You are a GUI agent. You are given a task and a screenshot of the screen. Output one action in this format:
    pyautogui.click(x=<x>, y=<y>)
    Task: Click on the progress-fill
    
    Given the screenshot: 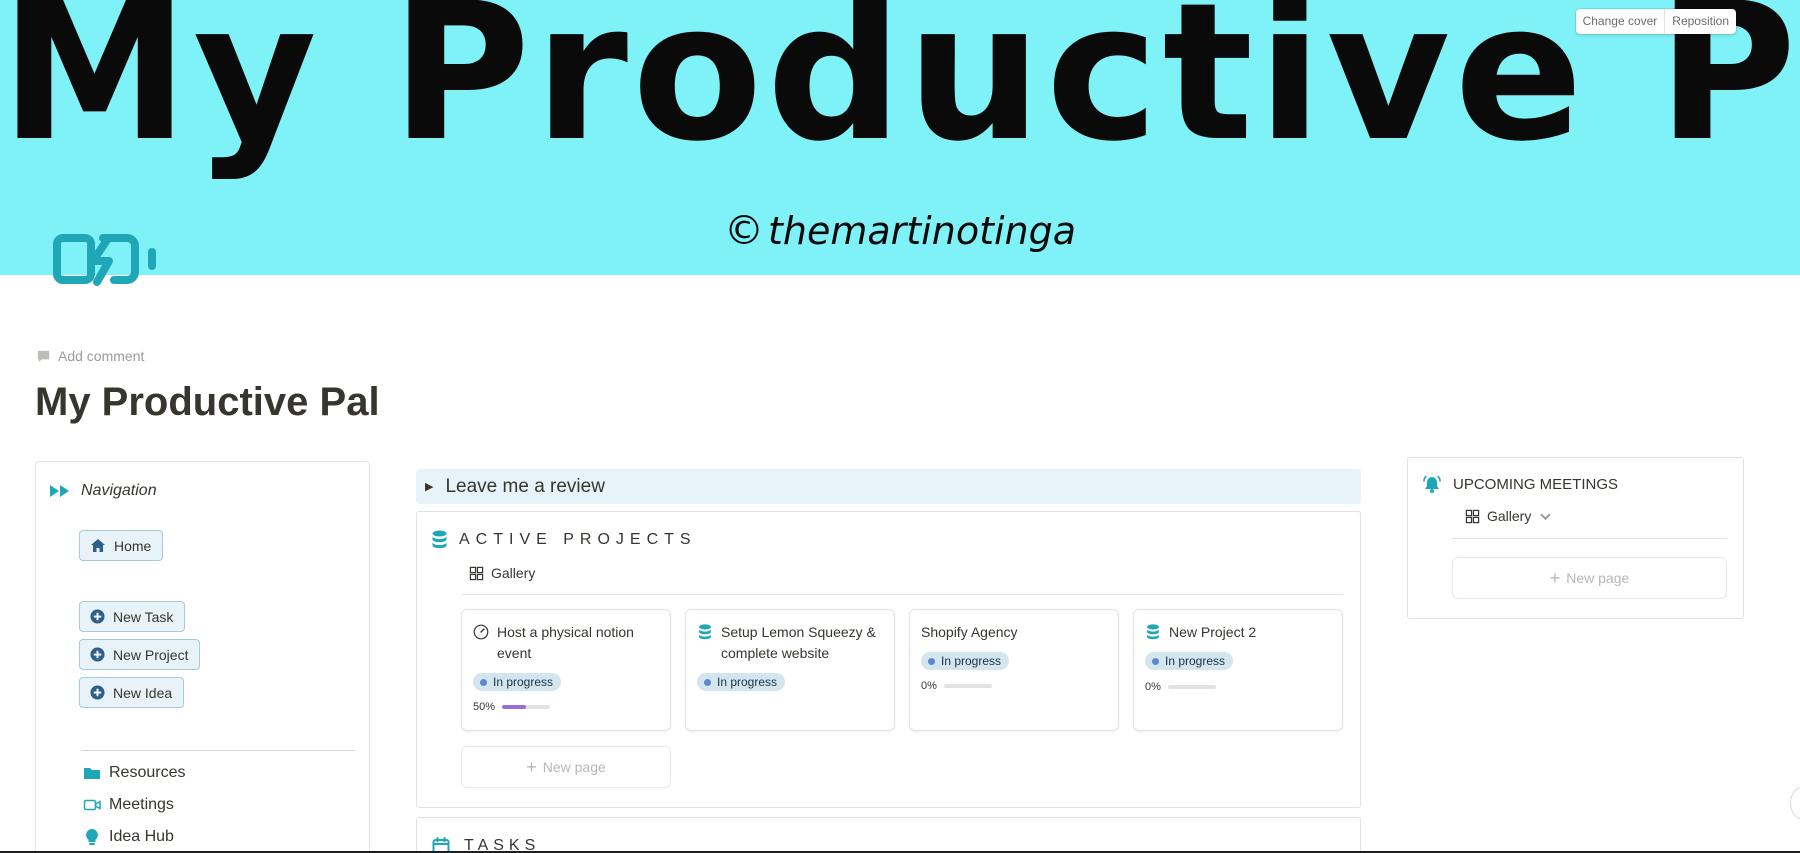 What is the action you would take?
    pyautogui.click(x=514, y=707)
    